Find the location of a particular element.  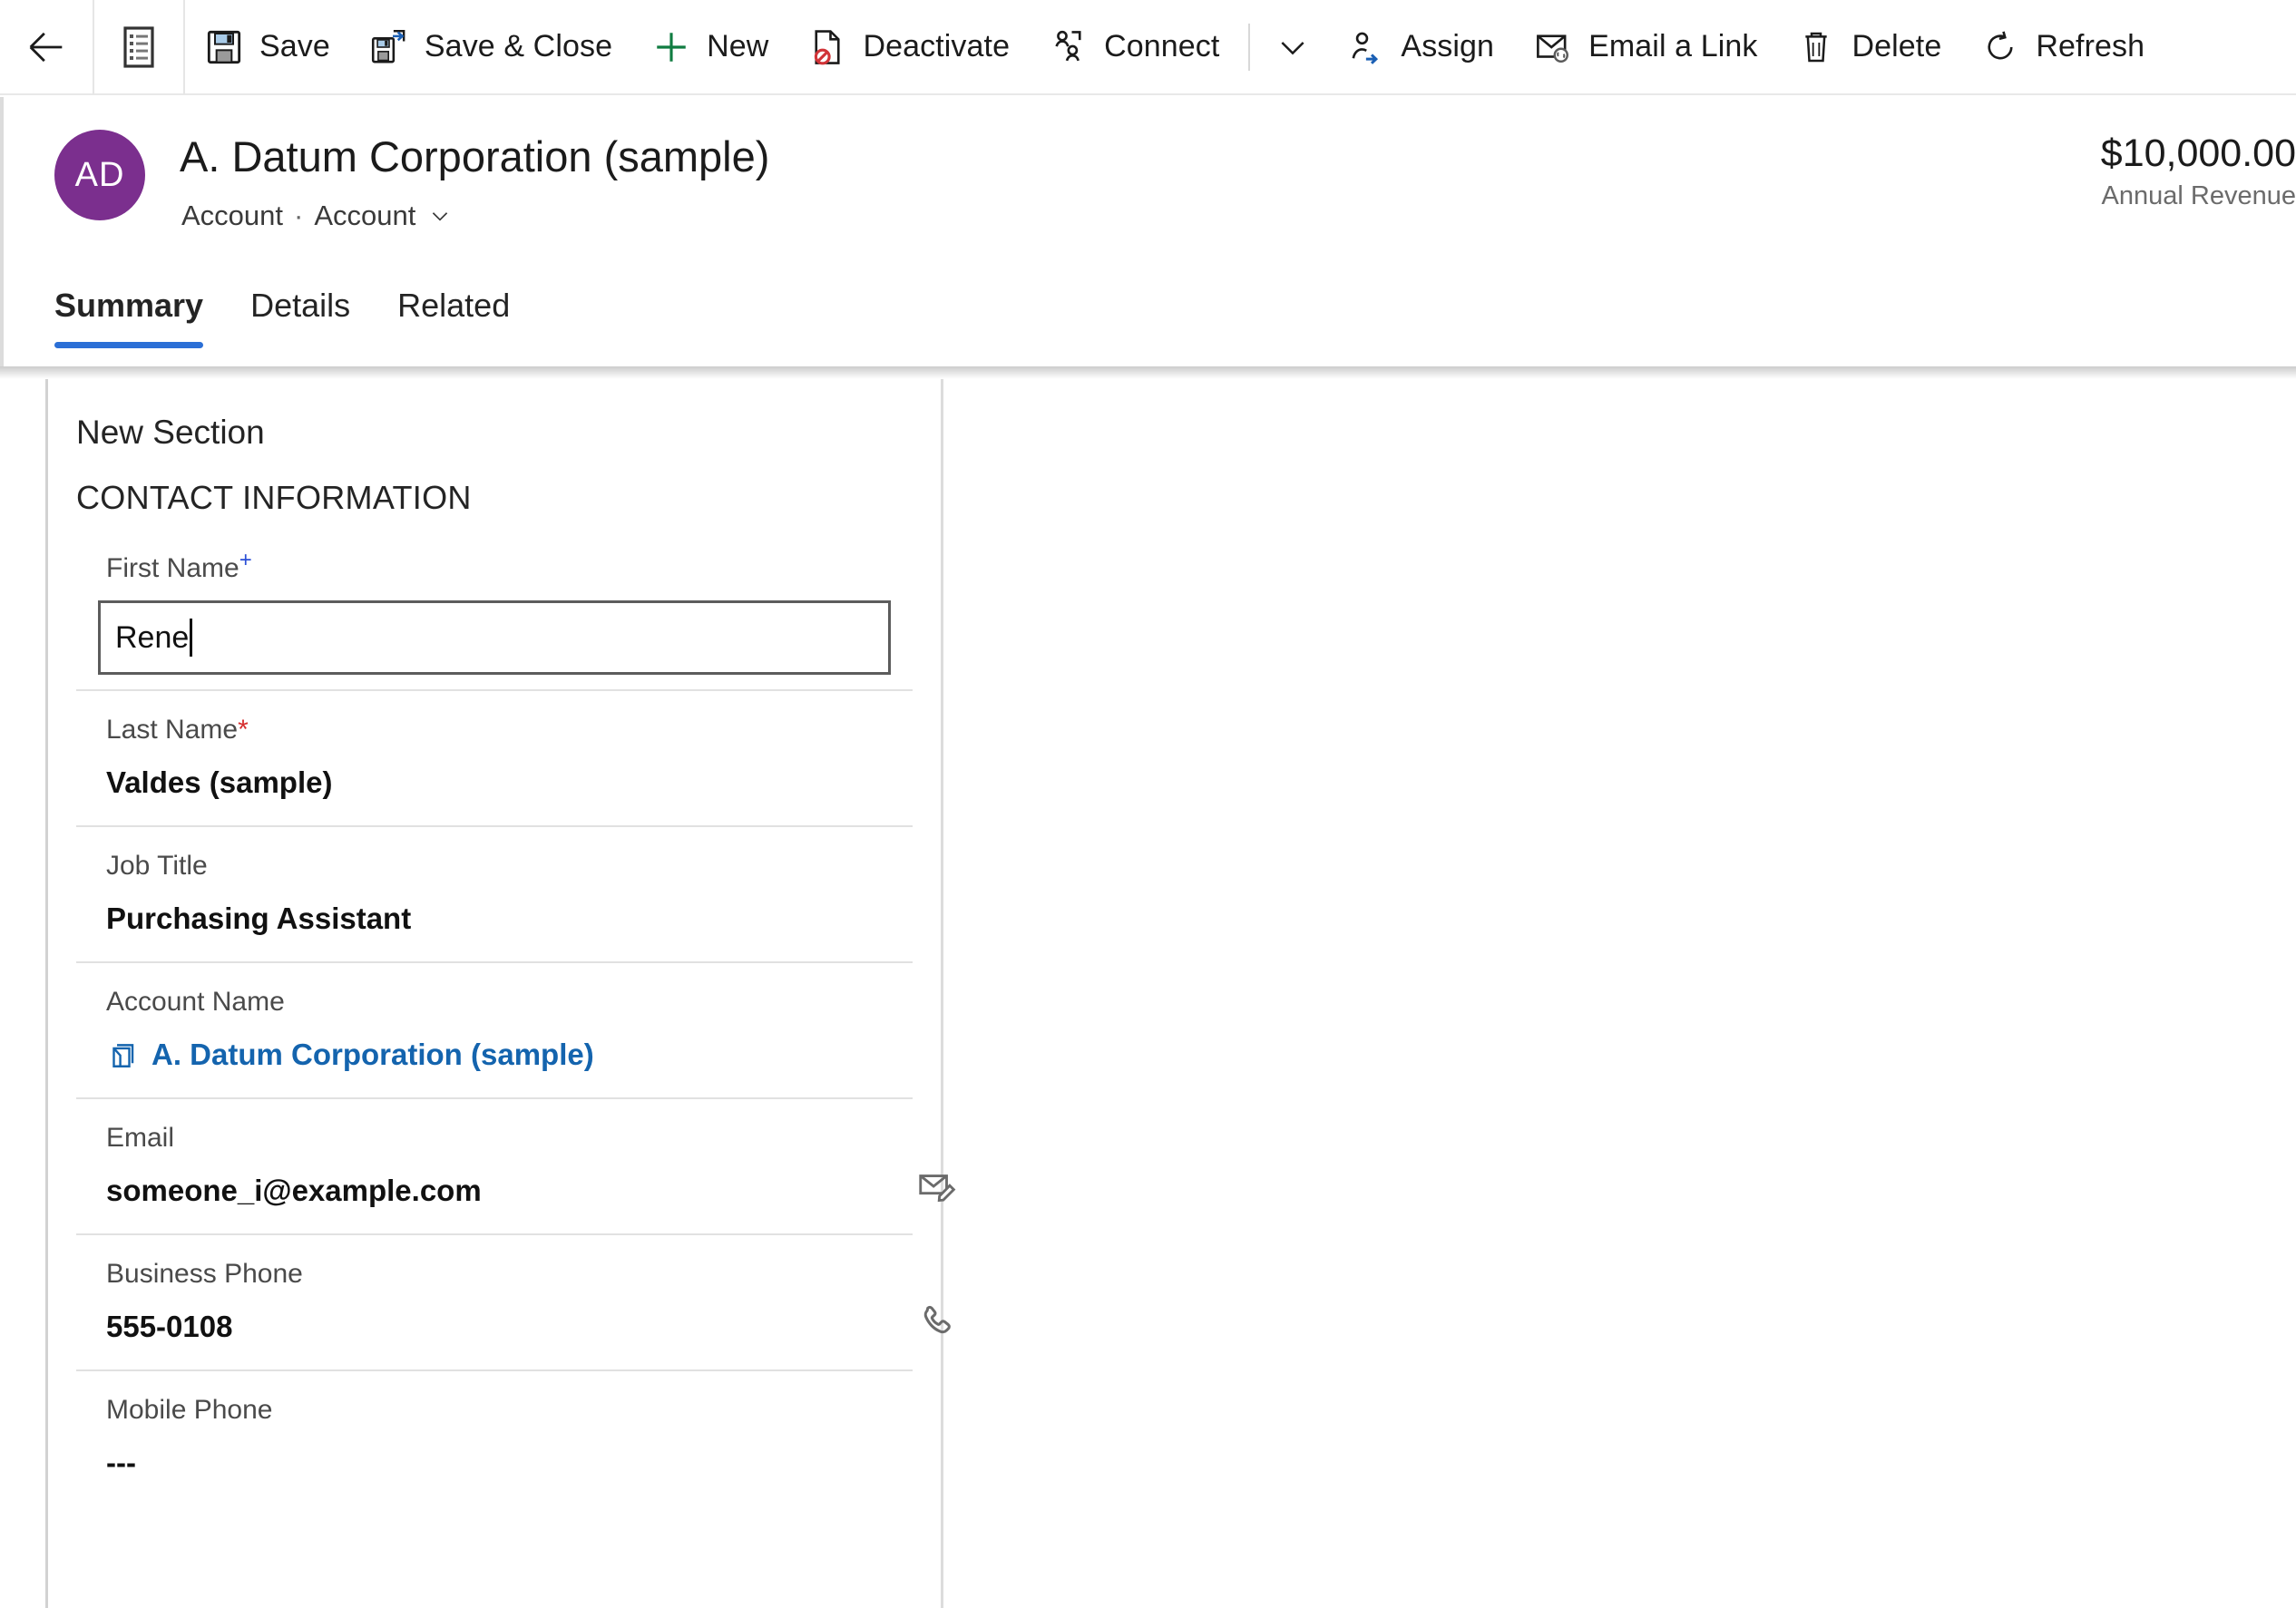

mobile-phone-value: --- is located at coordinates (494, 1466).